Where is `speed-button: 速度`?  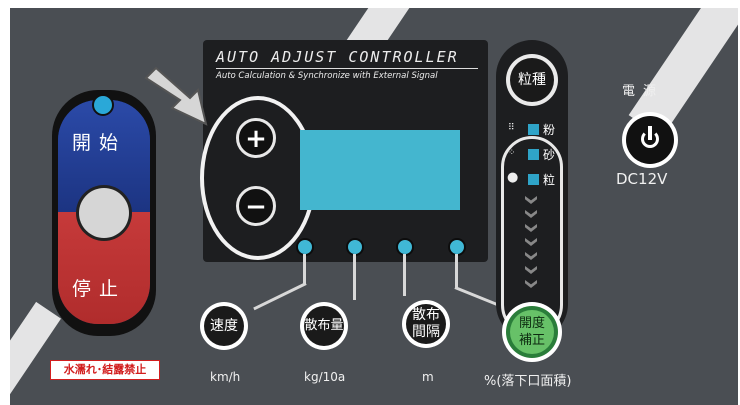 speed-button: 速度 is located at coordinates (224, 326).